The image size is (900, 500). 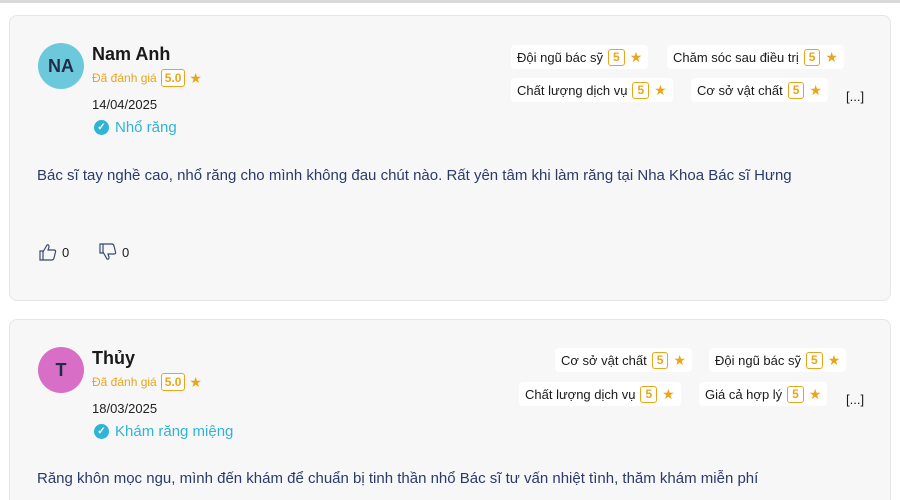 I want to click on rating-tag: Chăm sóc sau điều trị 5 ★, so click(x=755, y=57).